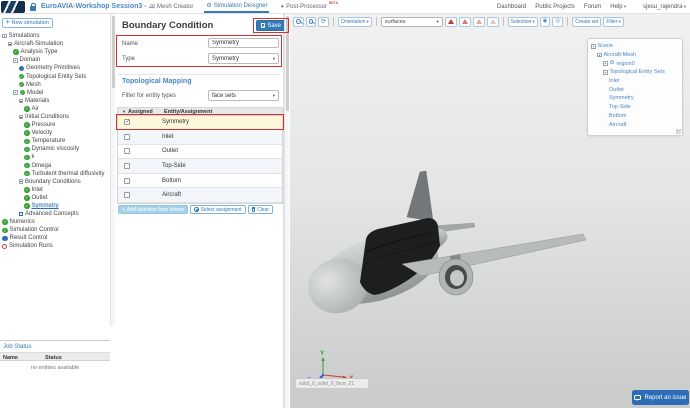 This screenshot has width=690, height=408. What do you see at coordinates (678, 131) in the screenshot?
I see `resize-handle` at bounding box center [678, 131].